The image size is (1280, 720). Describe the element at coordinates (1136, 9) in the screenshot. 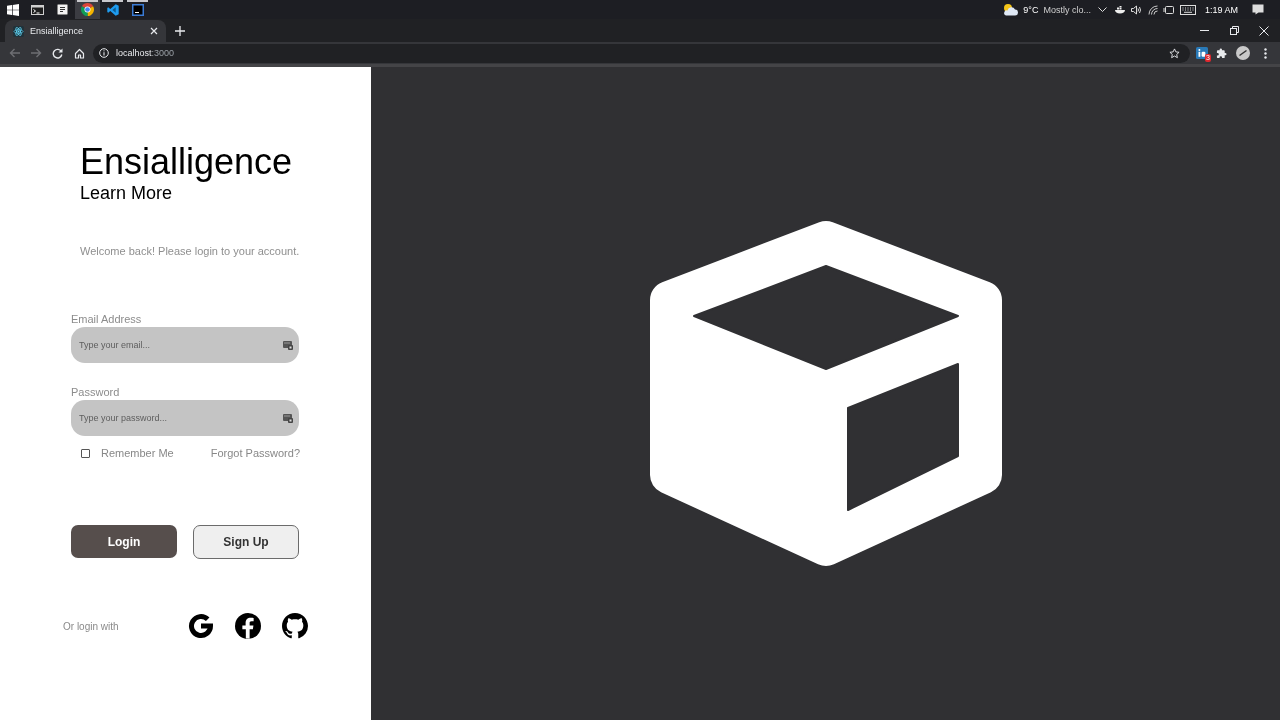

I see `speaker-icon` at that location.